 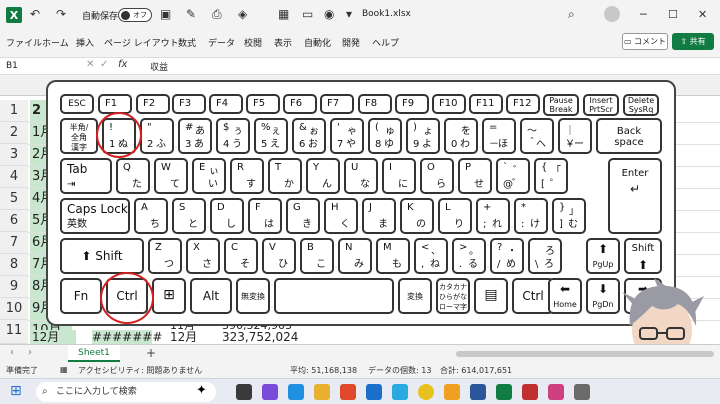 I want to click on key-period: >。. る, so click(x=469, y=256).